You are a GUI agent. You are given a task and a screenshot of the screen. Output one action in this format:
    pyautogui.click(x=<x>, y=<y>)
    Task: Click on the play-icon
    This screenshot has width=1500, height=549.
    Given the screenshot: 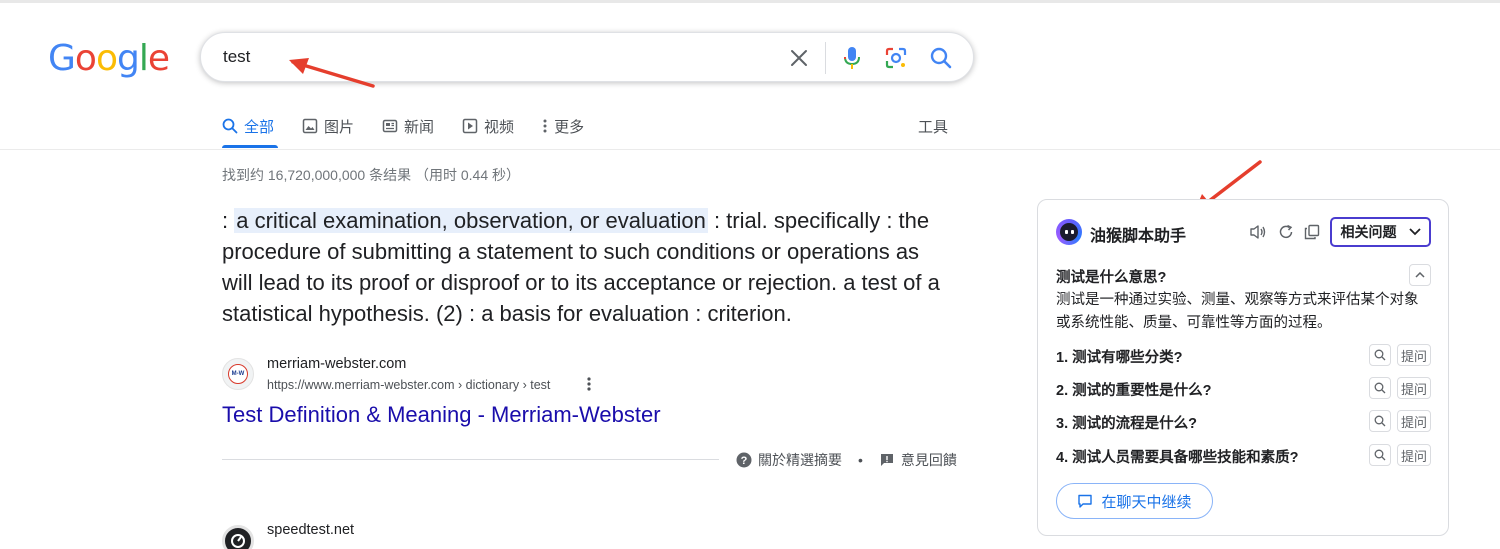 What is the action you would take?
    pyautogui.click(x=470, y=126)
    